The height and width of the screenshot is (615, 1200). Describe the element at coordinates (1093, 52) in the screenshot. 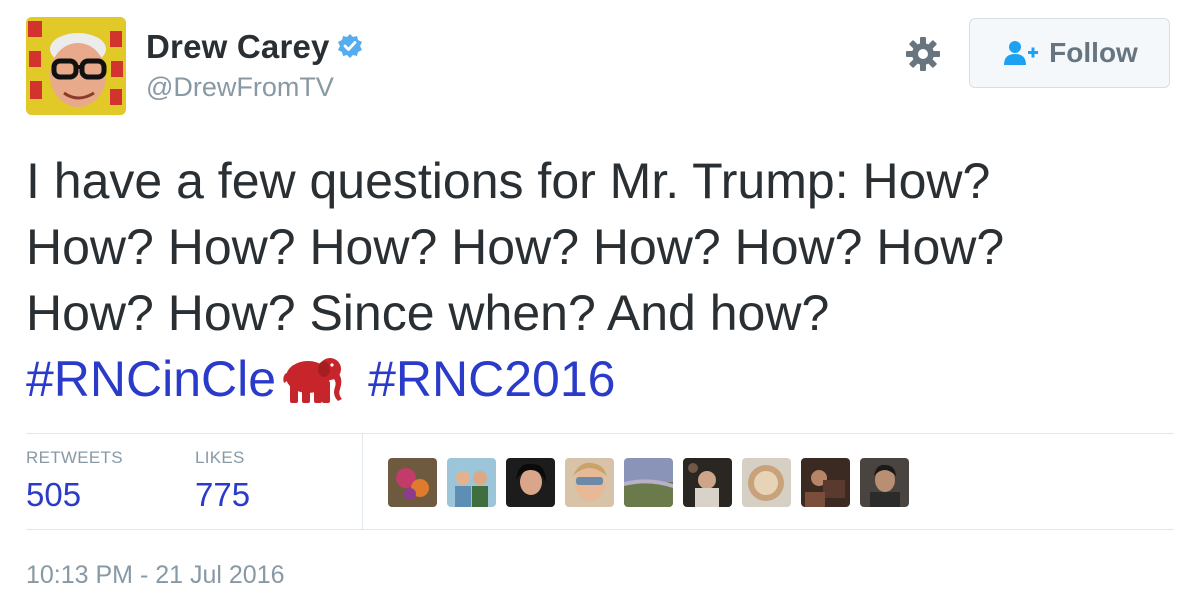

I see `follow-button-label: Follow` at that location.